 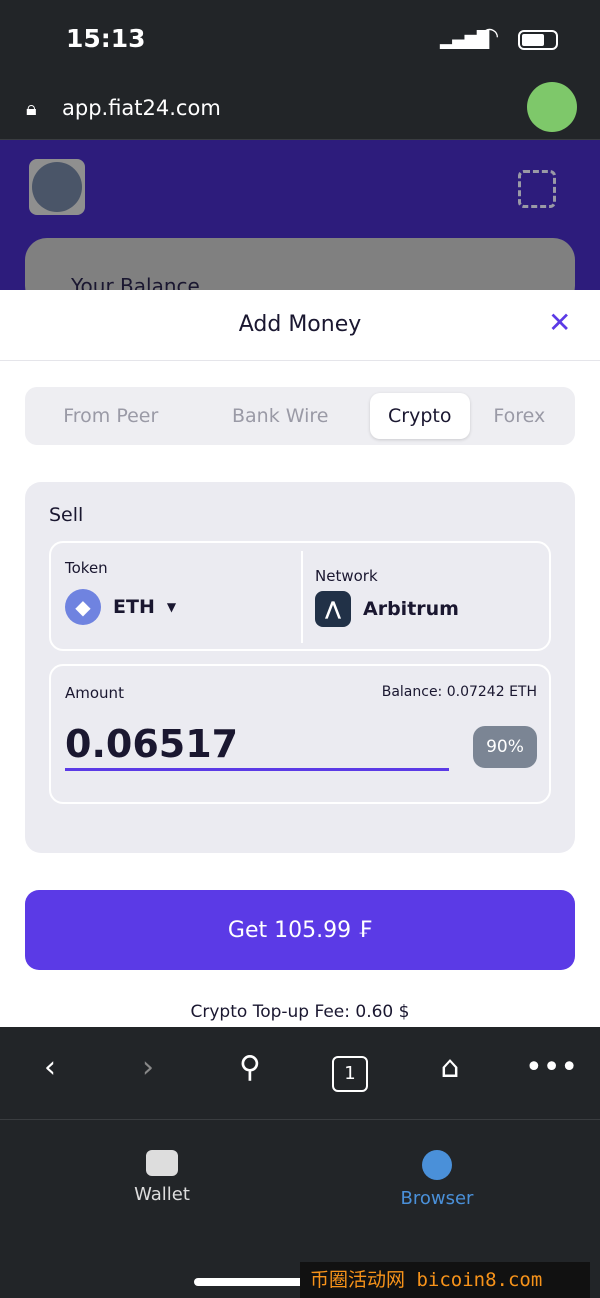 What do you see at coordinates (552, 107) in the screenshot?
I see `account-avatar` at bounding box center [552, 107].